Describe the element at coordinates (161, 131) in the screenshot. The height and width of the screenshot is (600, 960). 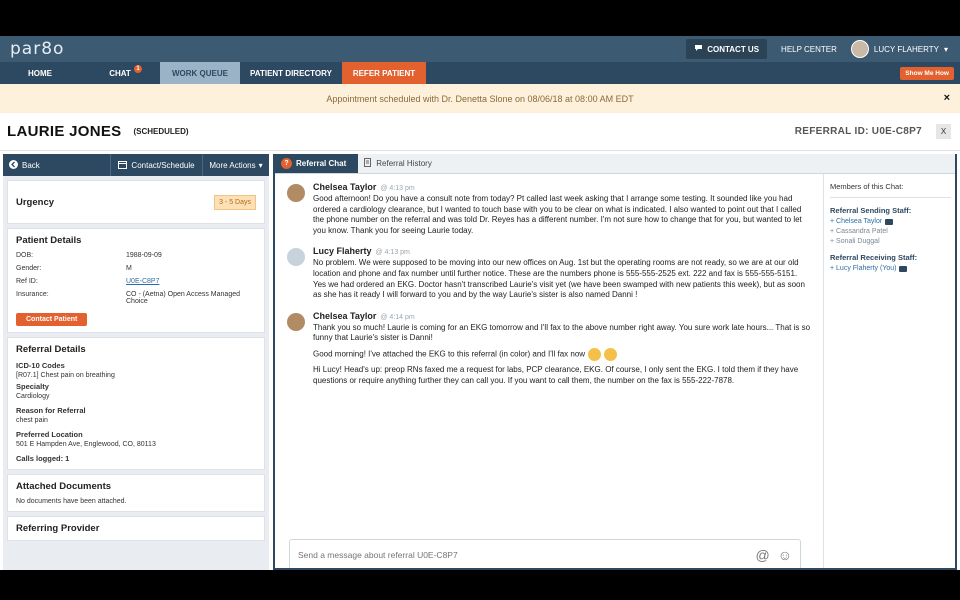
I see `patient-status: (SCHEDULED)` at that location.